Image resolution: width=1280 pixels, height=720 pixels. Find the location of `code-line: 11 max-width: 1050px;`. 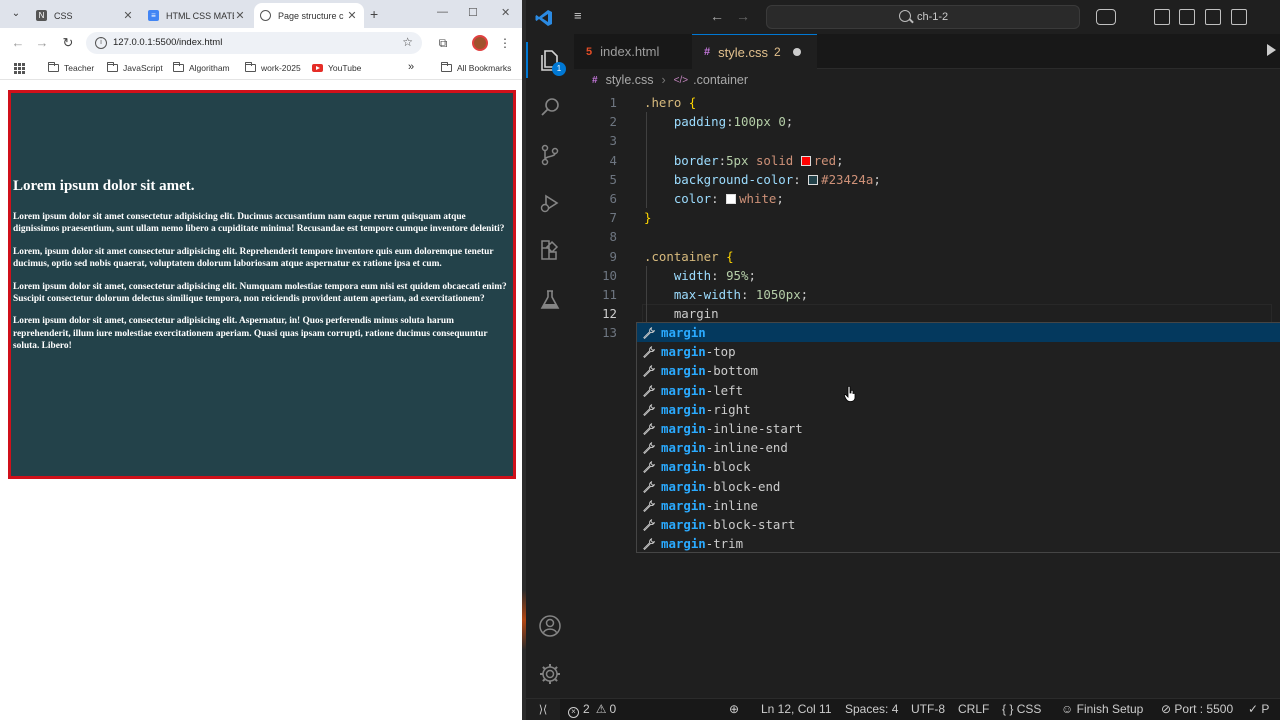

code-line: 11 max-width: 1050px; is located at coordinates (927, 294).